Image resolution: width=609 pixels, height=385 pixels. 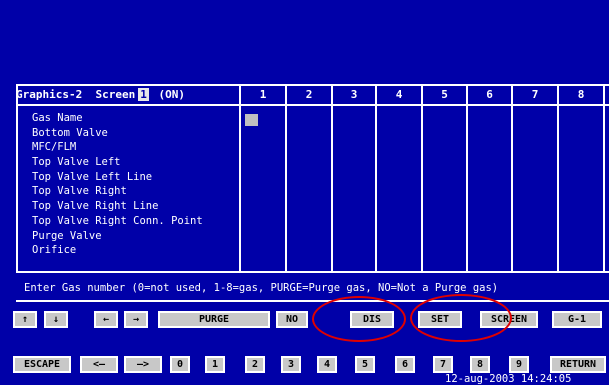 What do you see at coordinates (444, 94) in the screenshot?
I see `column-header-5: 5` at bounding box center [444, 94].